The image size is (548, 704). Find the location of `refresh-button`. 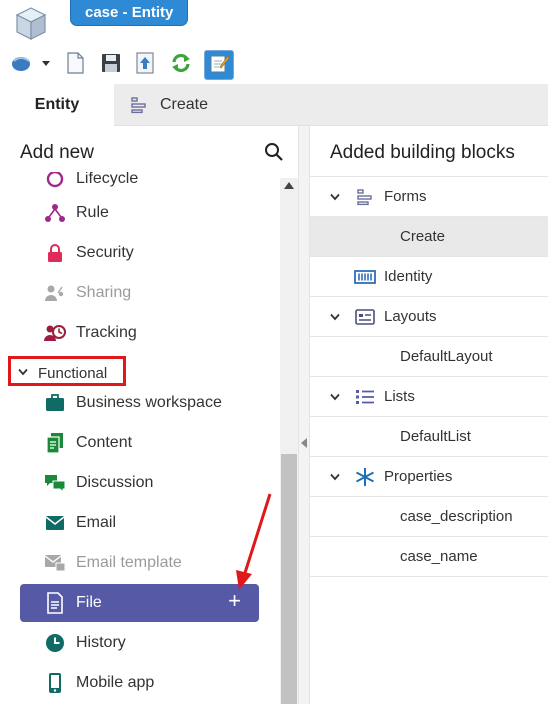

refresh-button is located at coordinates (181, 65).